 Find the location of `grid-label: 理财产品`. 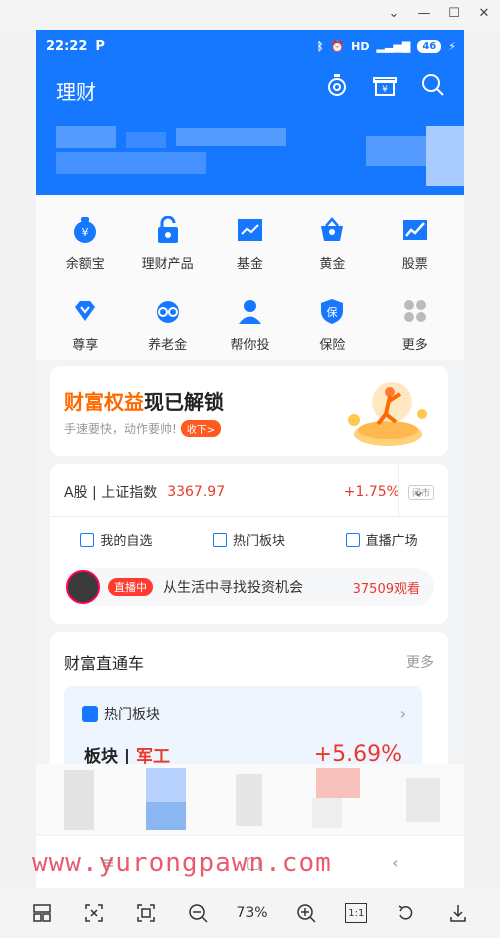

grid-label: 理财产品 is located at coordinates (167, 264).